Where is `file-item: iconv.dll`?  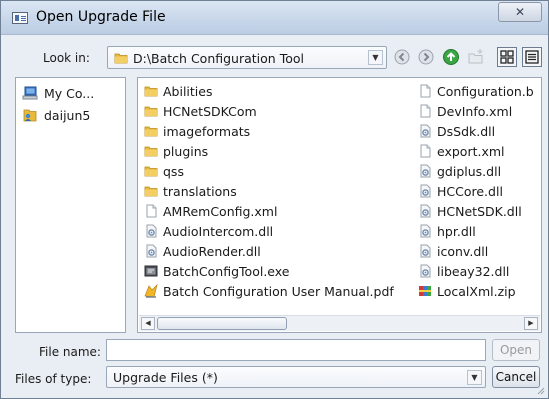
file-item: iconv.dll is located at coordinates (453, 251).